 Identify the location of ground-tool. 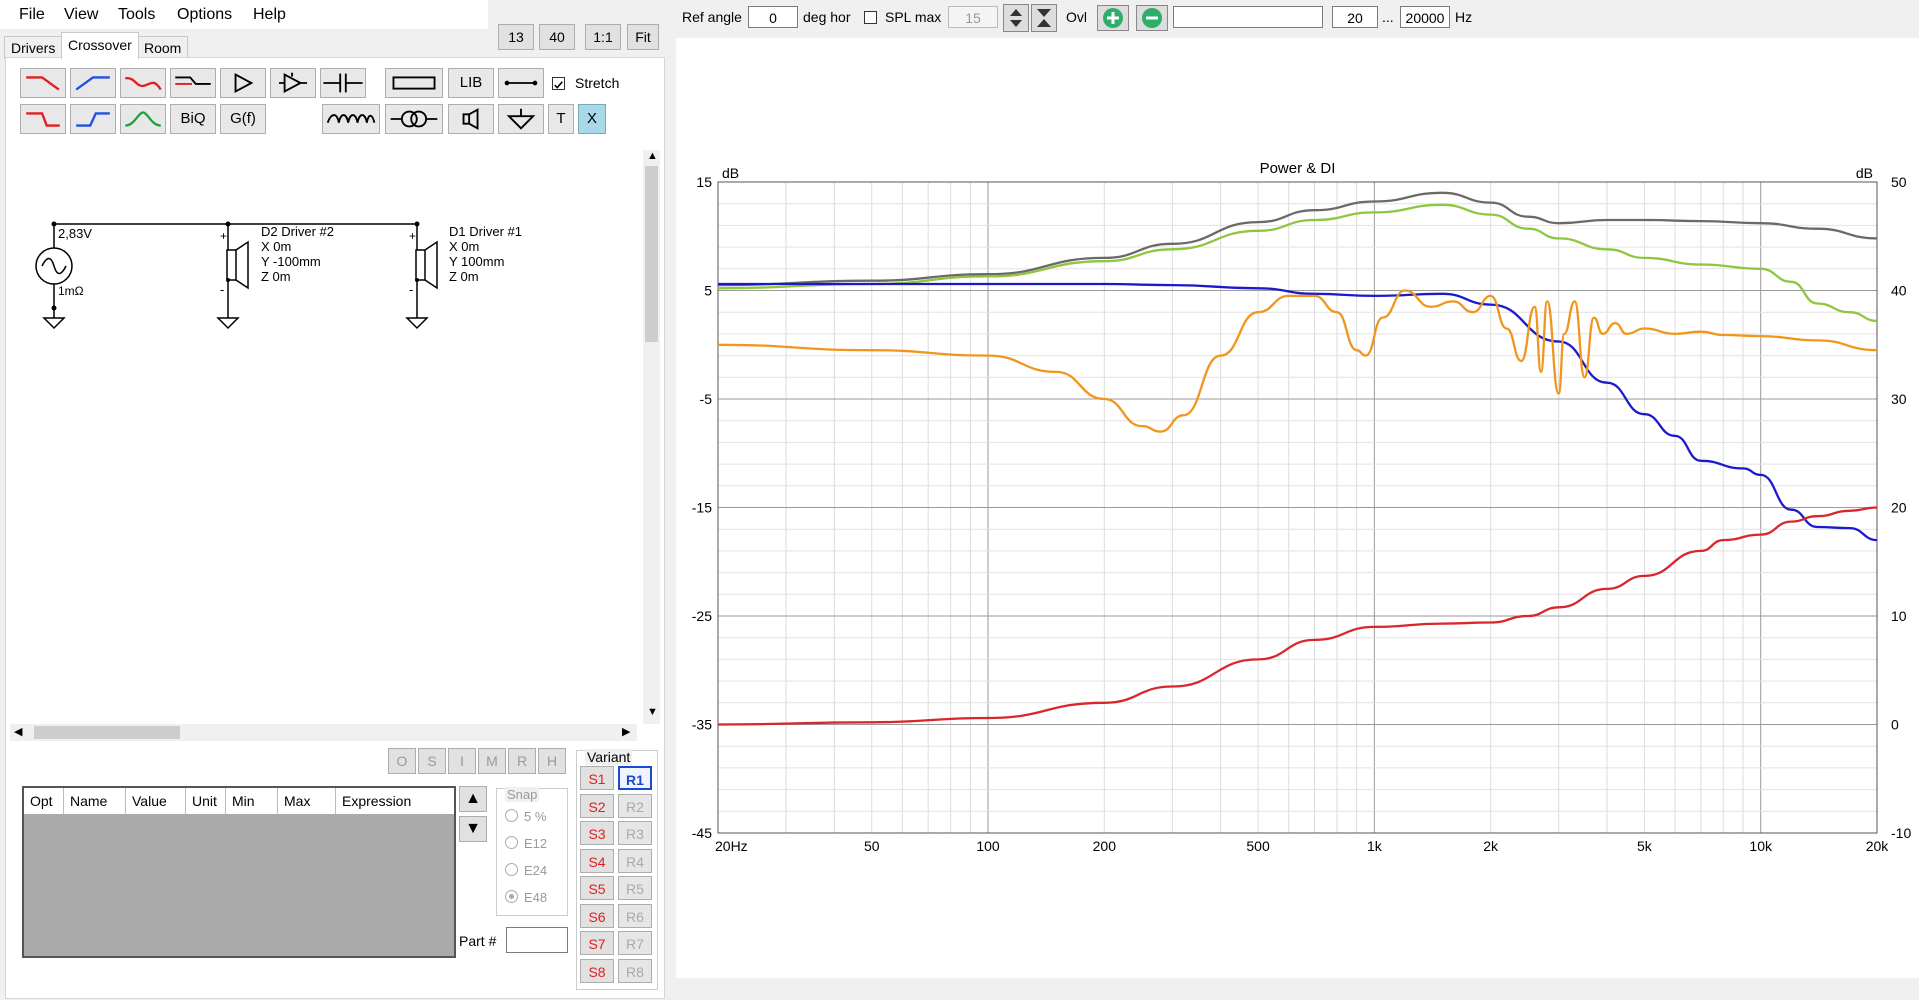
(521, 119).